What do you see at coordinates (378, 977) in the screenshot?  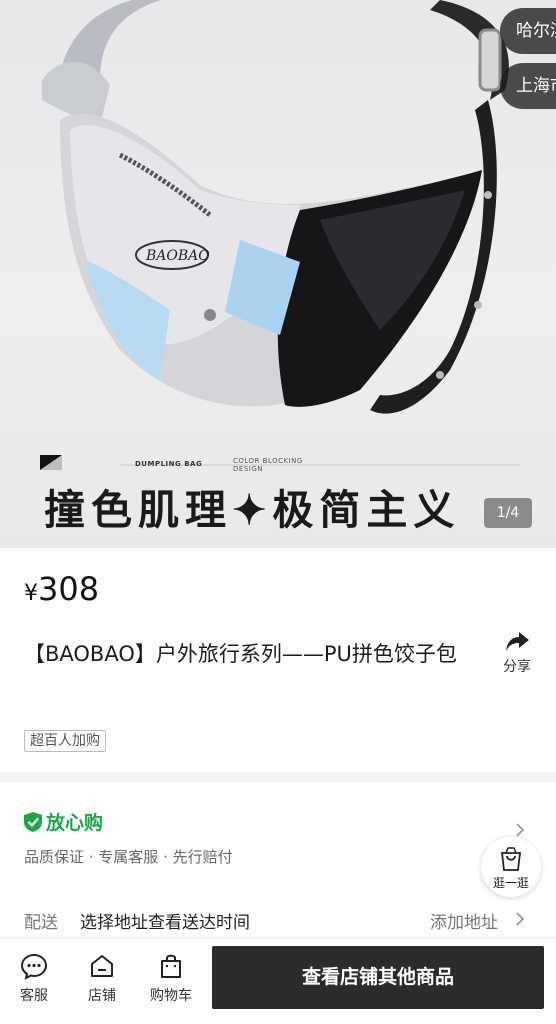 I see `view-store-products-button: 查看店铺其他商品` at bounding box center [378, 977].